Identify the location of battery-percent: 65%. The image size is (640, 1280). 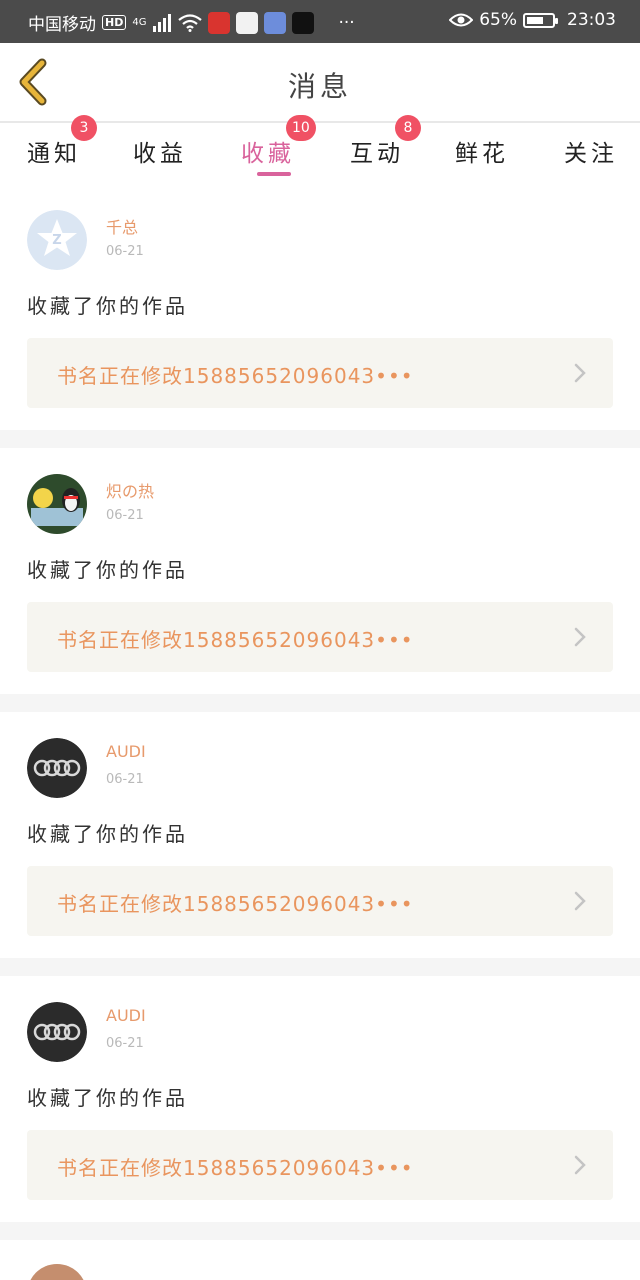
(498, 20).